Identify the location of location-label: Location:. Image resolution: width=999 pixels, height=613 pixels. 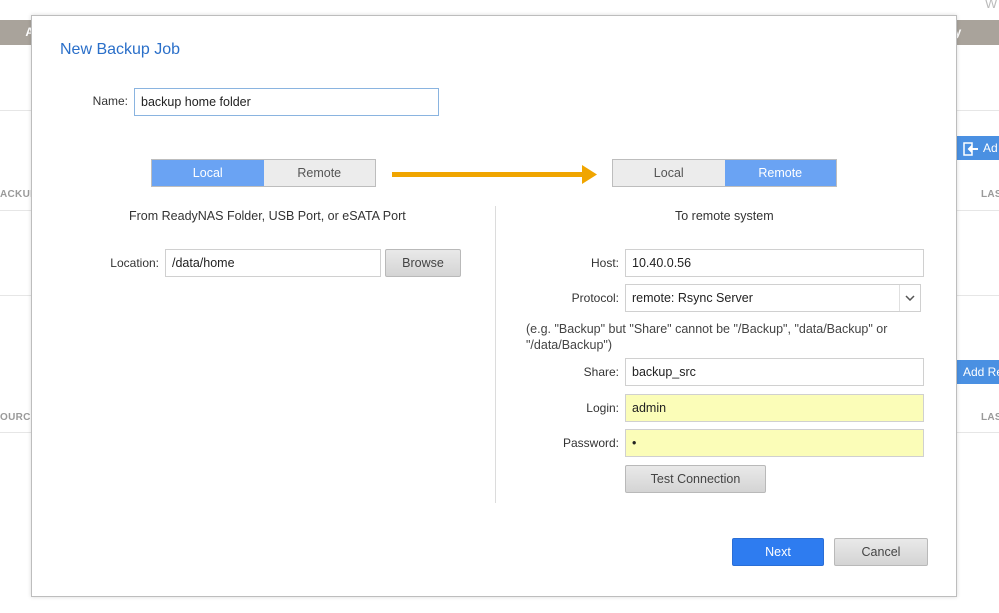
(134, 263).